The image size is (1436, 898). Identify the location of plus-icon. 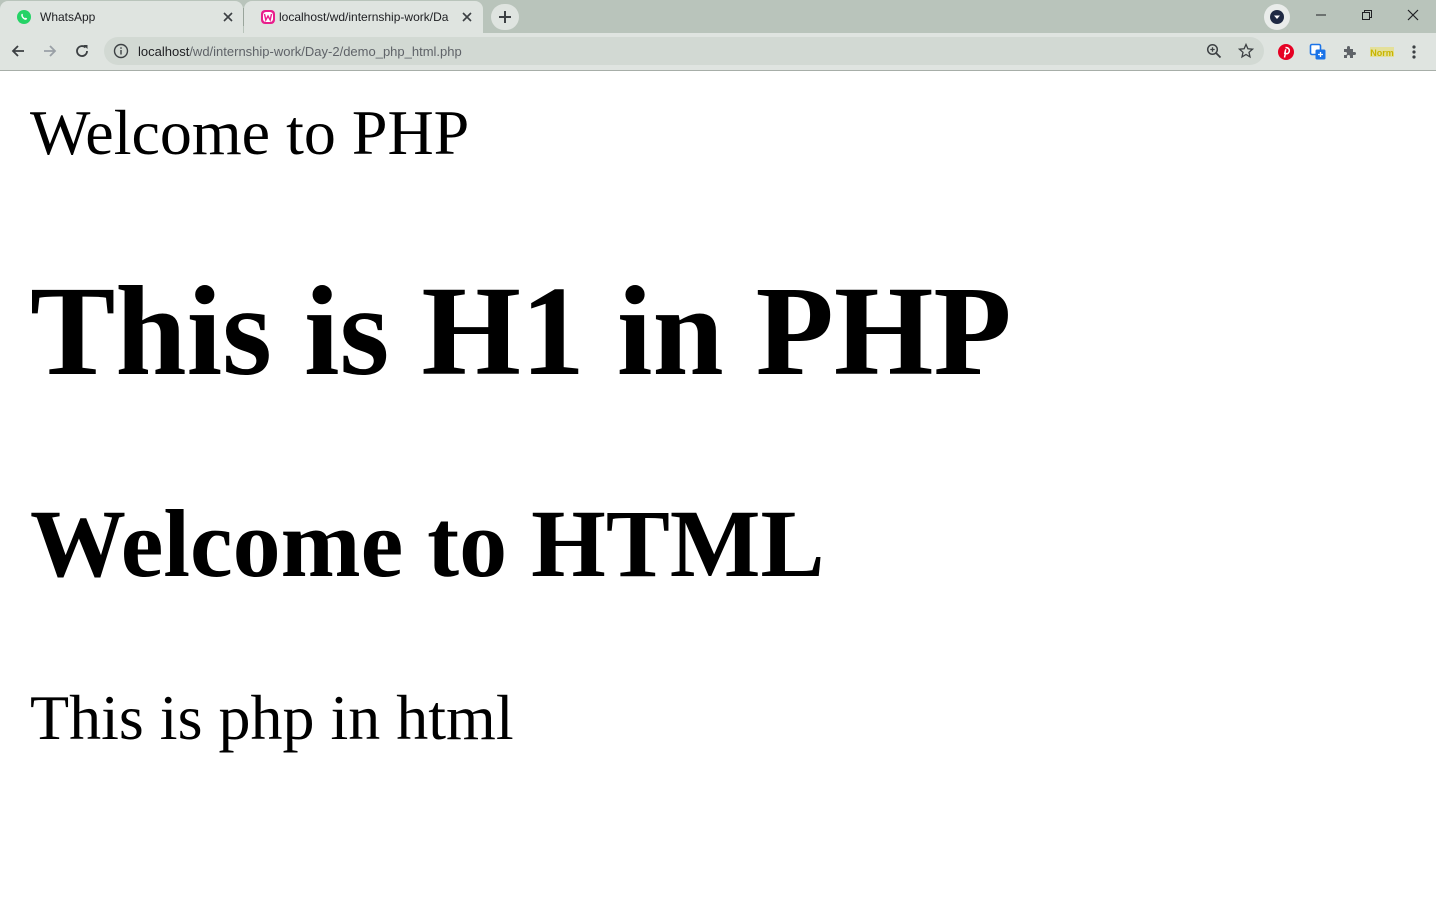
(505, 17).